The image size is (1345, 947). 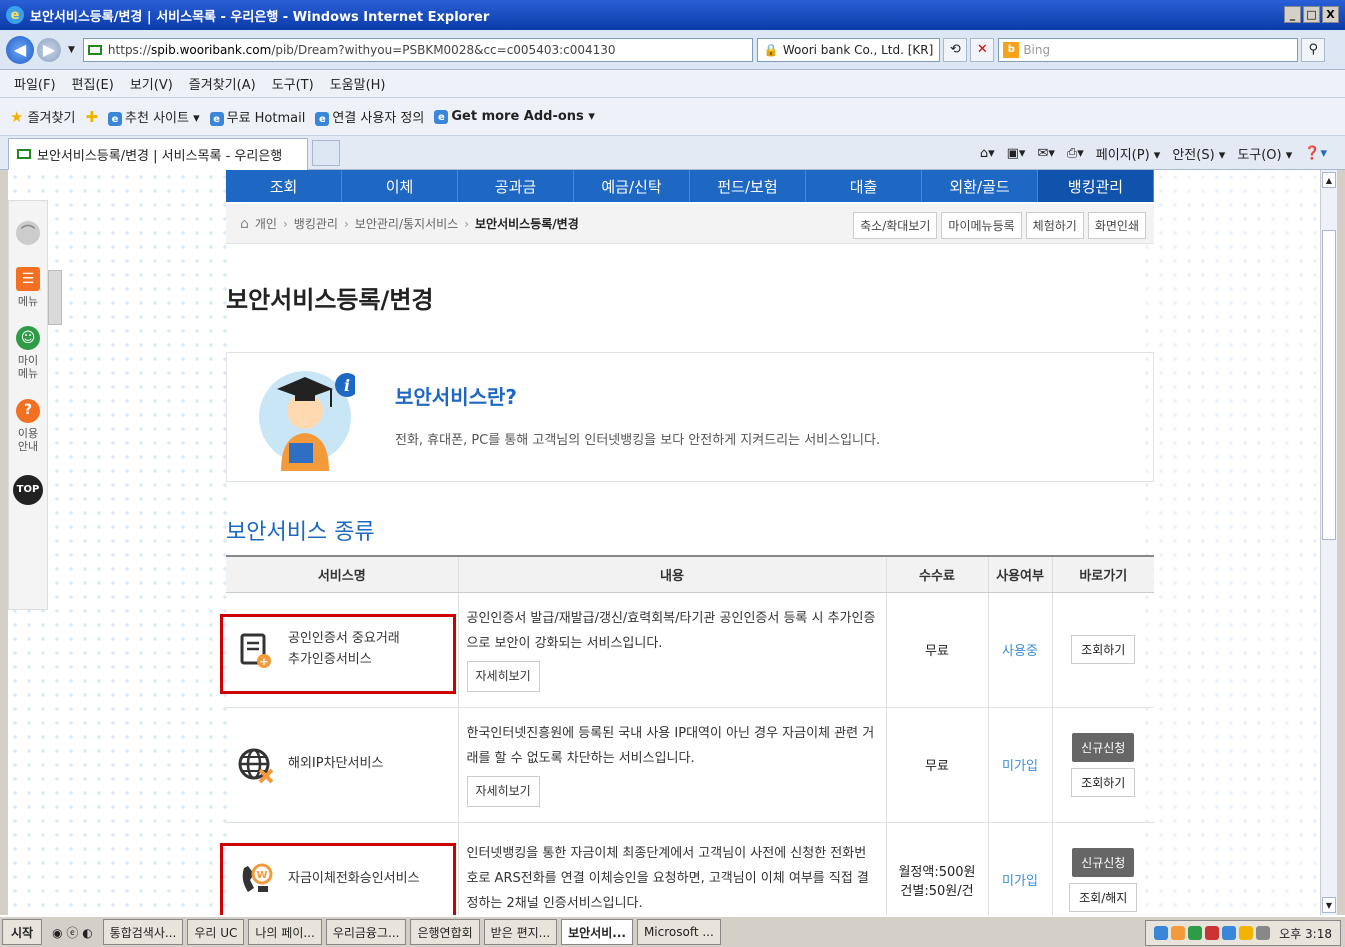 What do you see at coordinates (1329, 905) in the screenshot?
I see `scroll-down-icon: ▼` at bounding box center [1329, 905].